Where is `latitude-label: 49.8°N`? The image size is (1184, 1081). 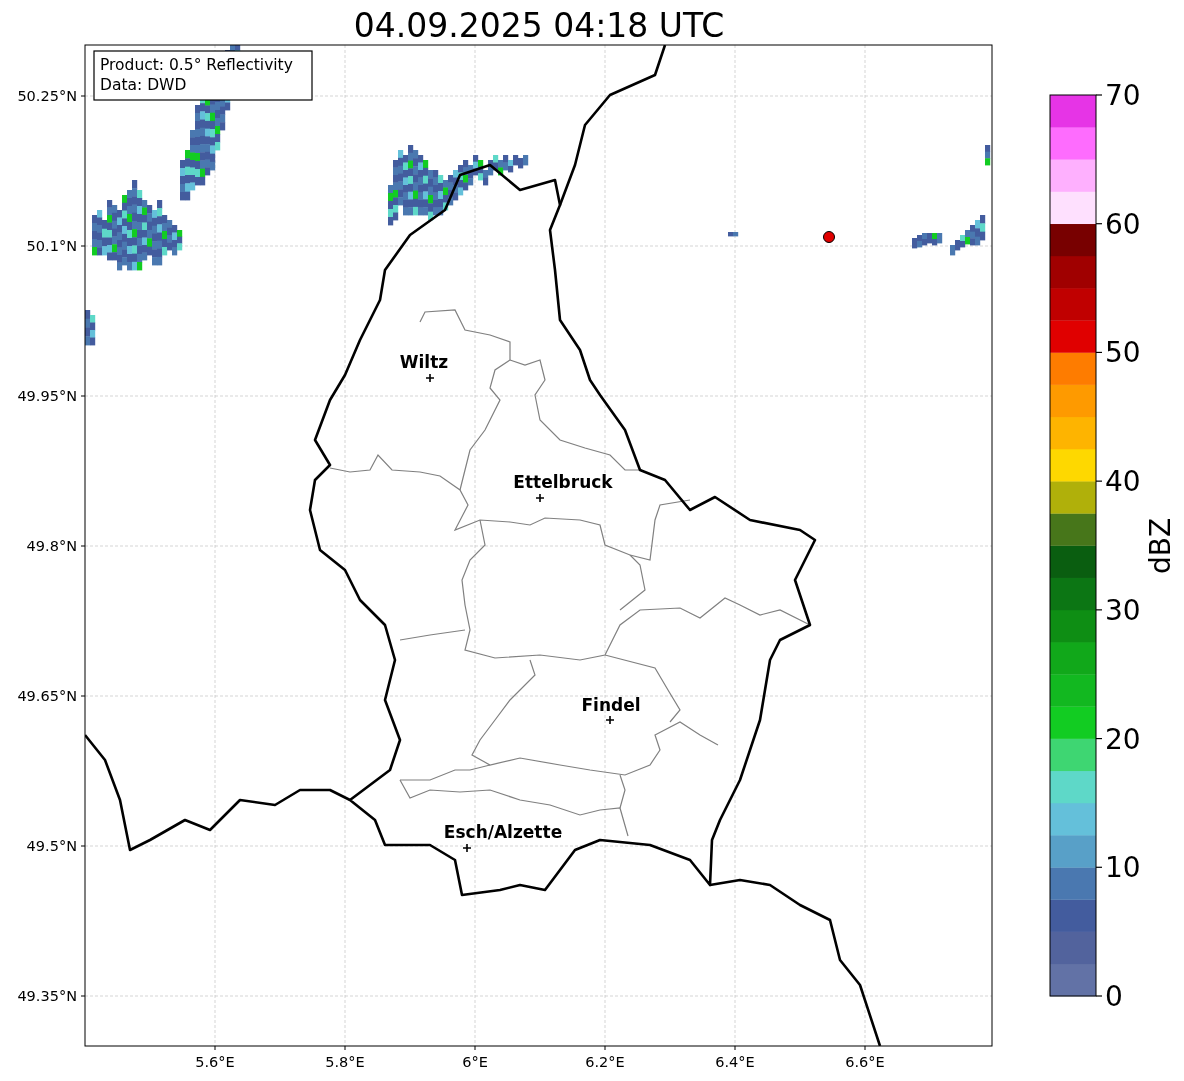 latitude-label: 49.8°N is located at coordinates (51, 546).